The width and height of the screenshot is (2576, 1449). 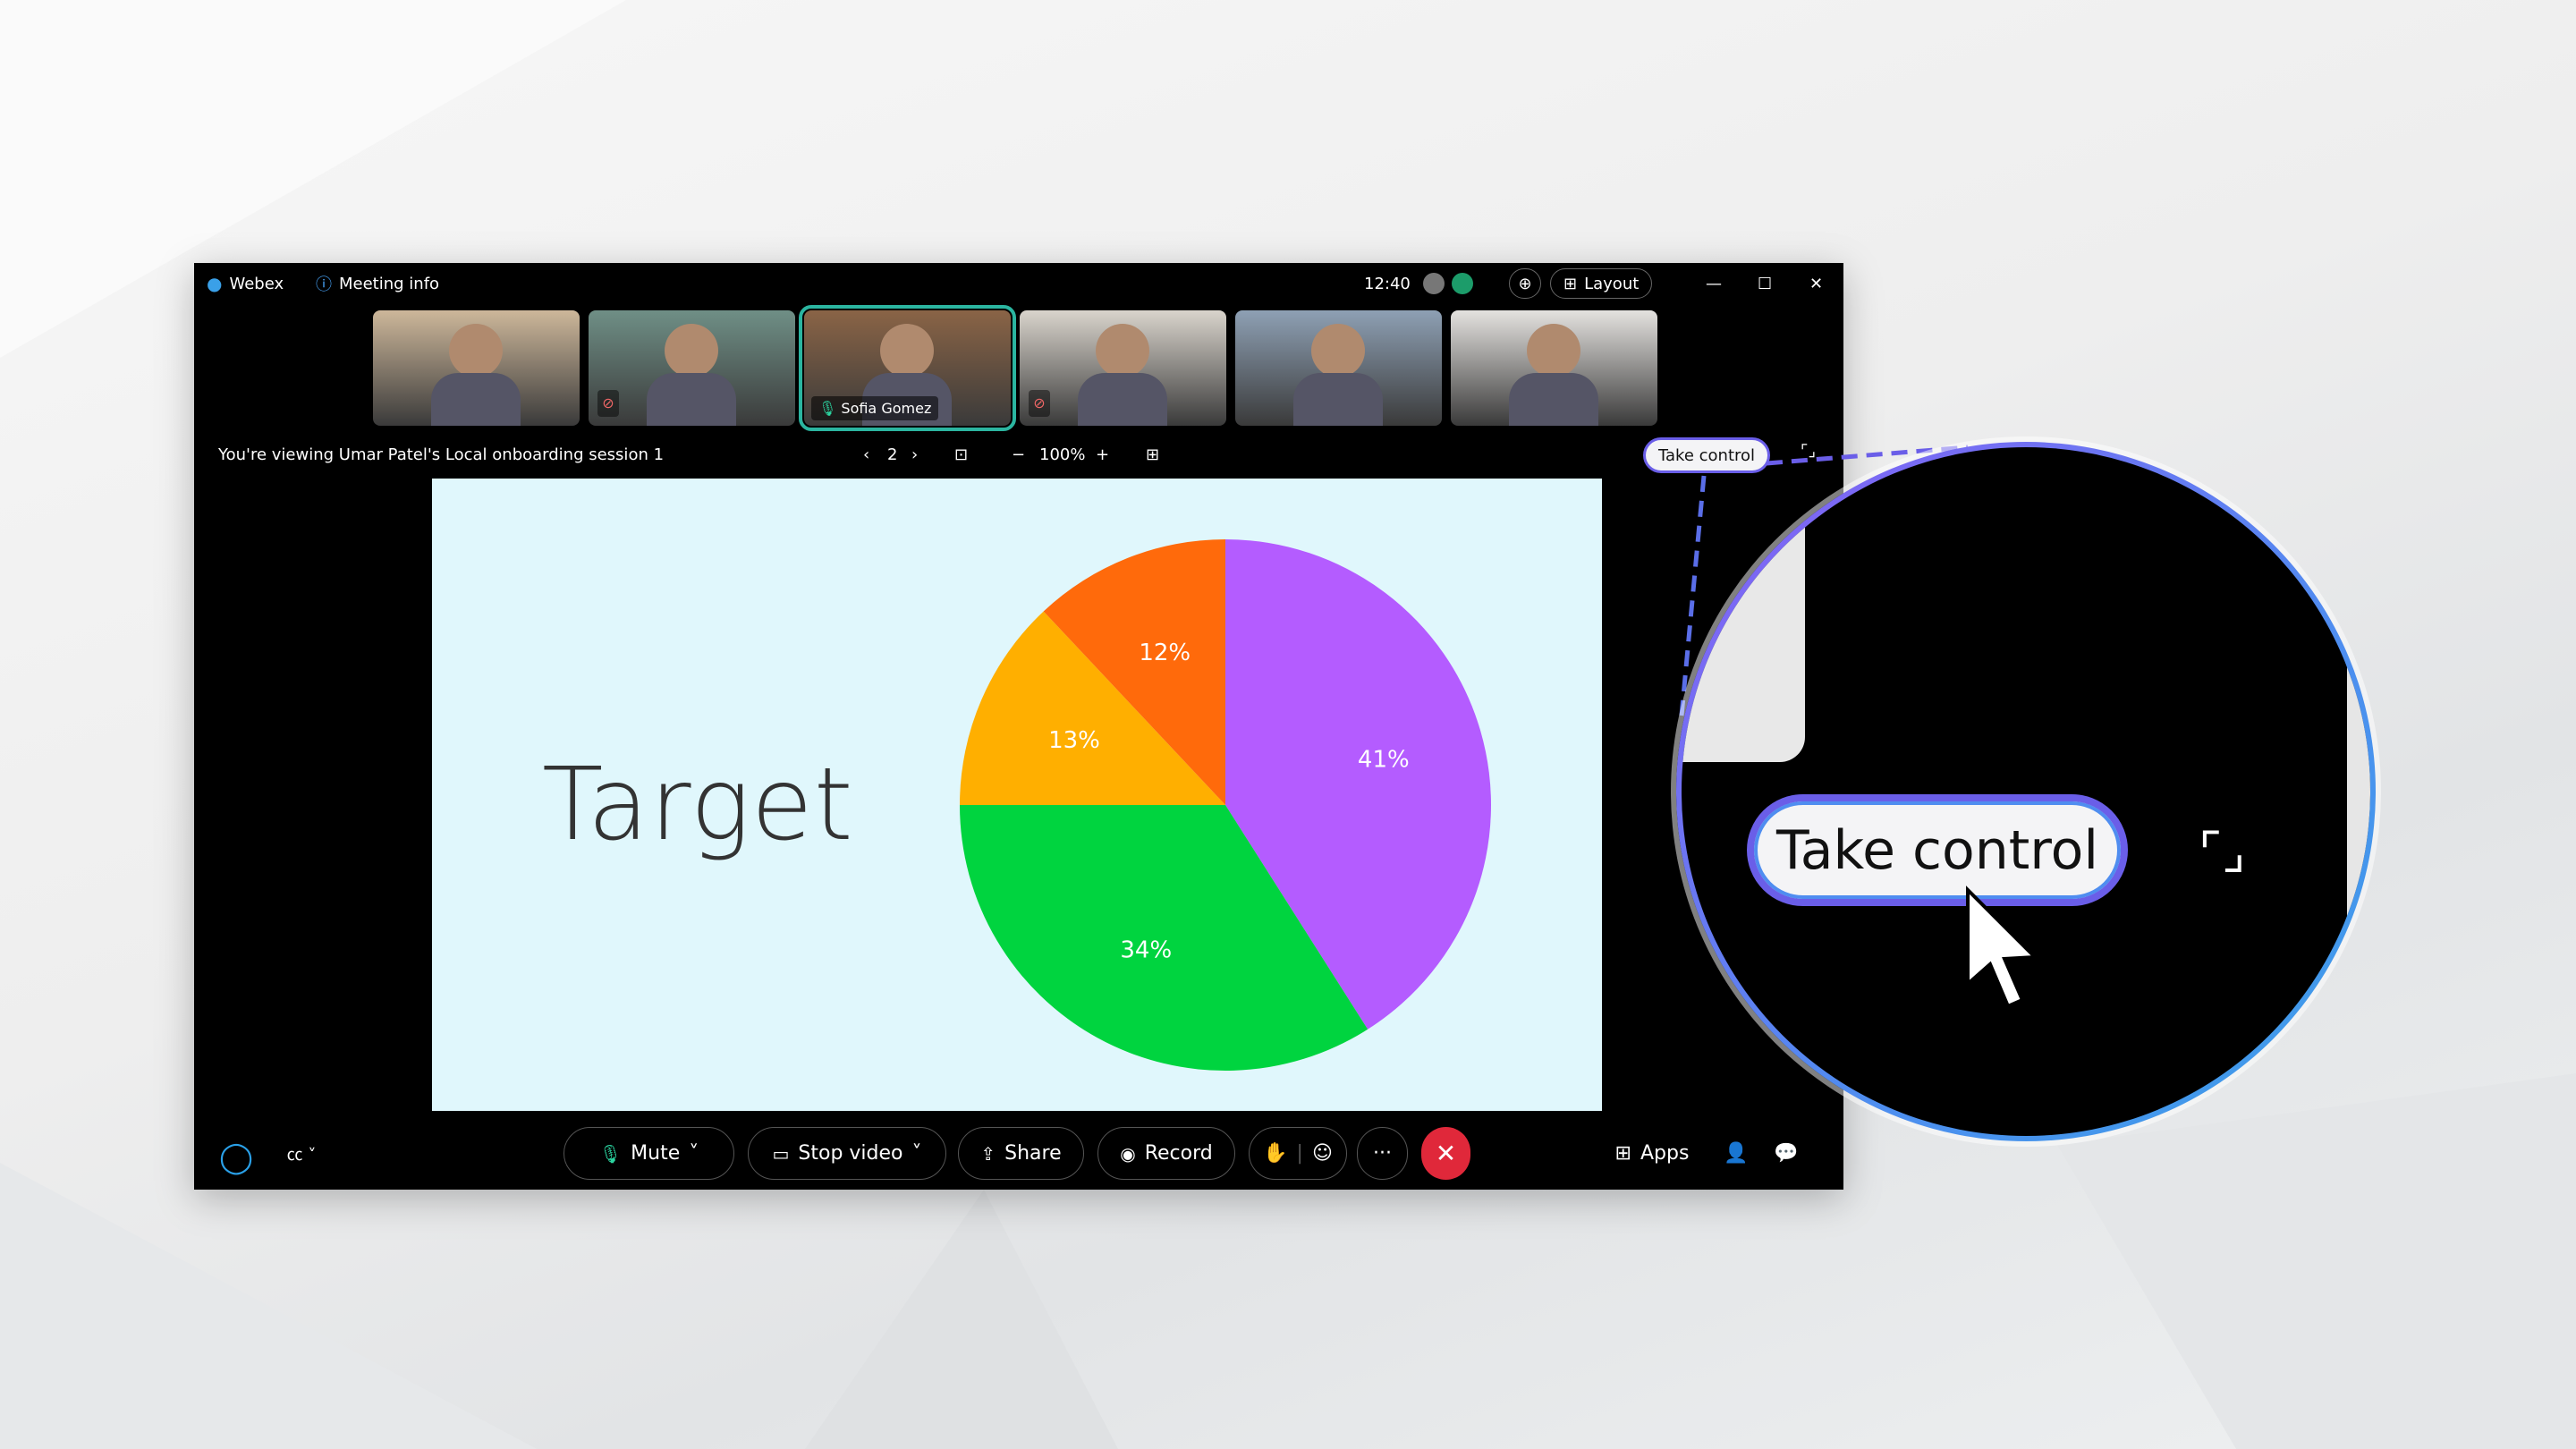 What do you see at coordinates (1743, 604) in the screenshot?
I see `thumbnail-fragment` at bounding box center [1743, 604].